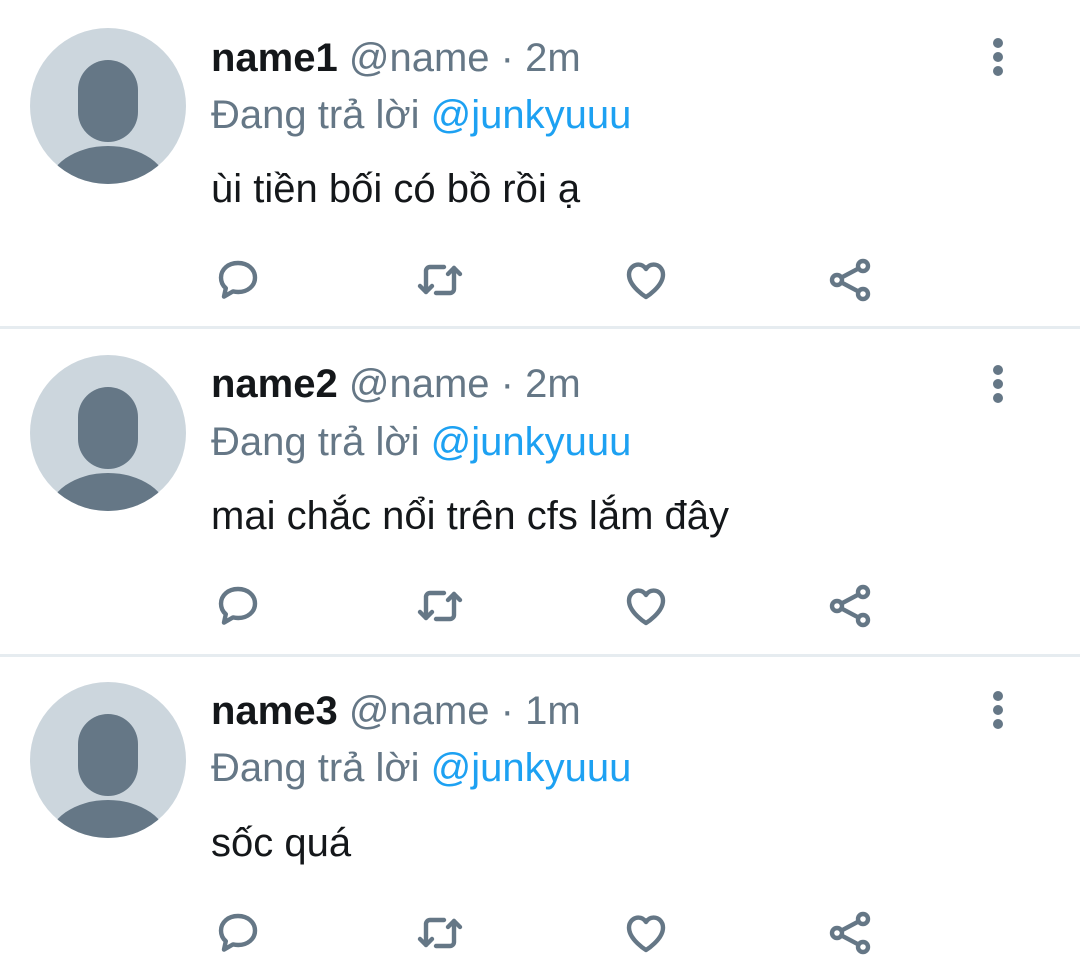 The image size is (1080, 977). Describe the element at coordinates (553, 711) in the screenshot. I see `timestamp: 1m` at that location.